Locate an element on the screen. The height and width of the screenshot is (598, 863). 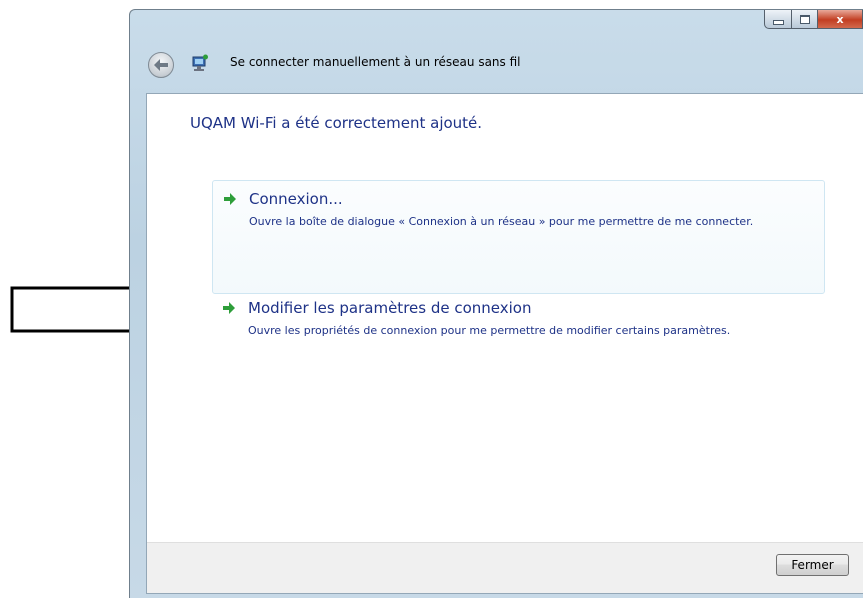
option-change-settings-title: Modifier les paramètres de connexion is located at coordinates (390, 308).